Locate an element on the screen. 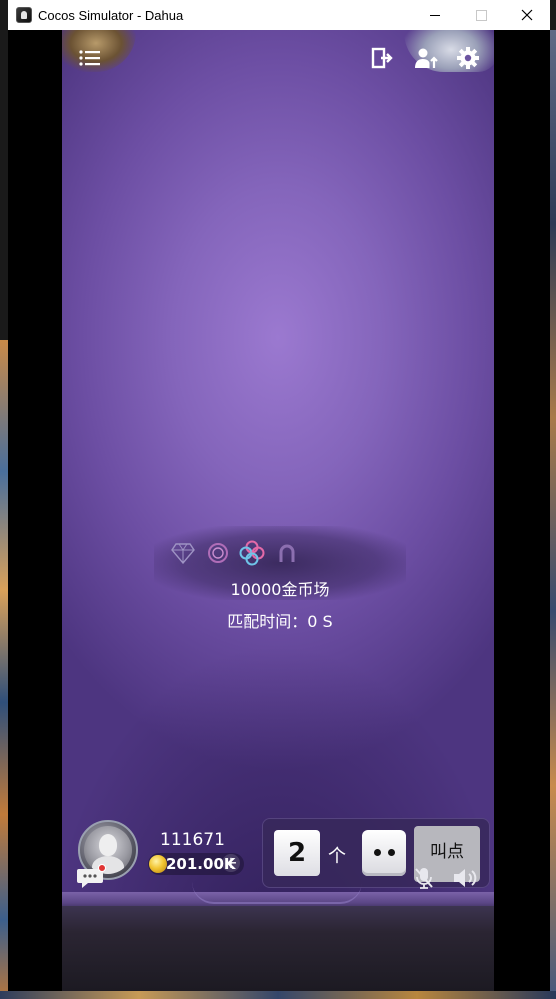  close-icon is located at coordinates (527, 15).